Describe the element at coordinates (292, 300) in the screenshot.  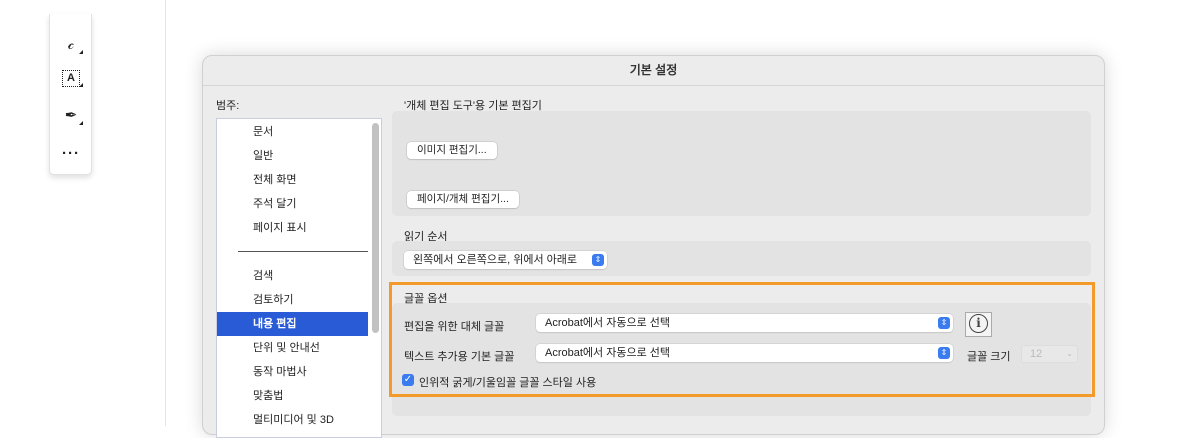
I see `category-item: 검토하기` at that location.